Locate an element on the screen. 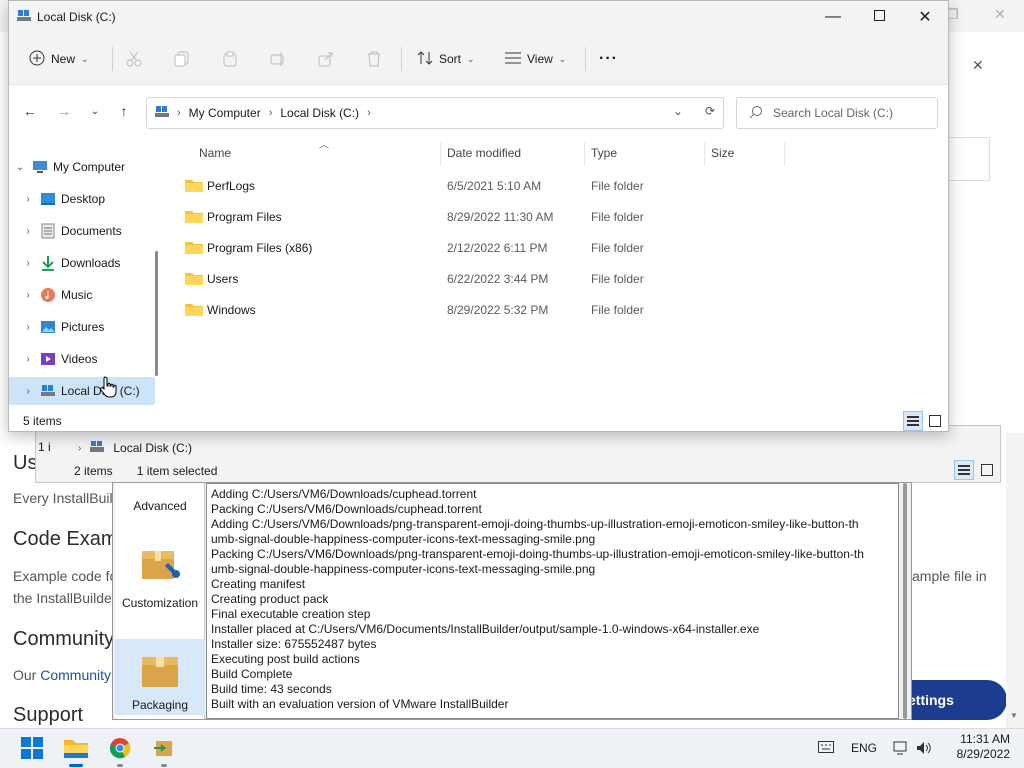  log-line: Creating product pack is located at coordinates (270, 599).